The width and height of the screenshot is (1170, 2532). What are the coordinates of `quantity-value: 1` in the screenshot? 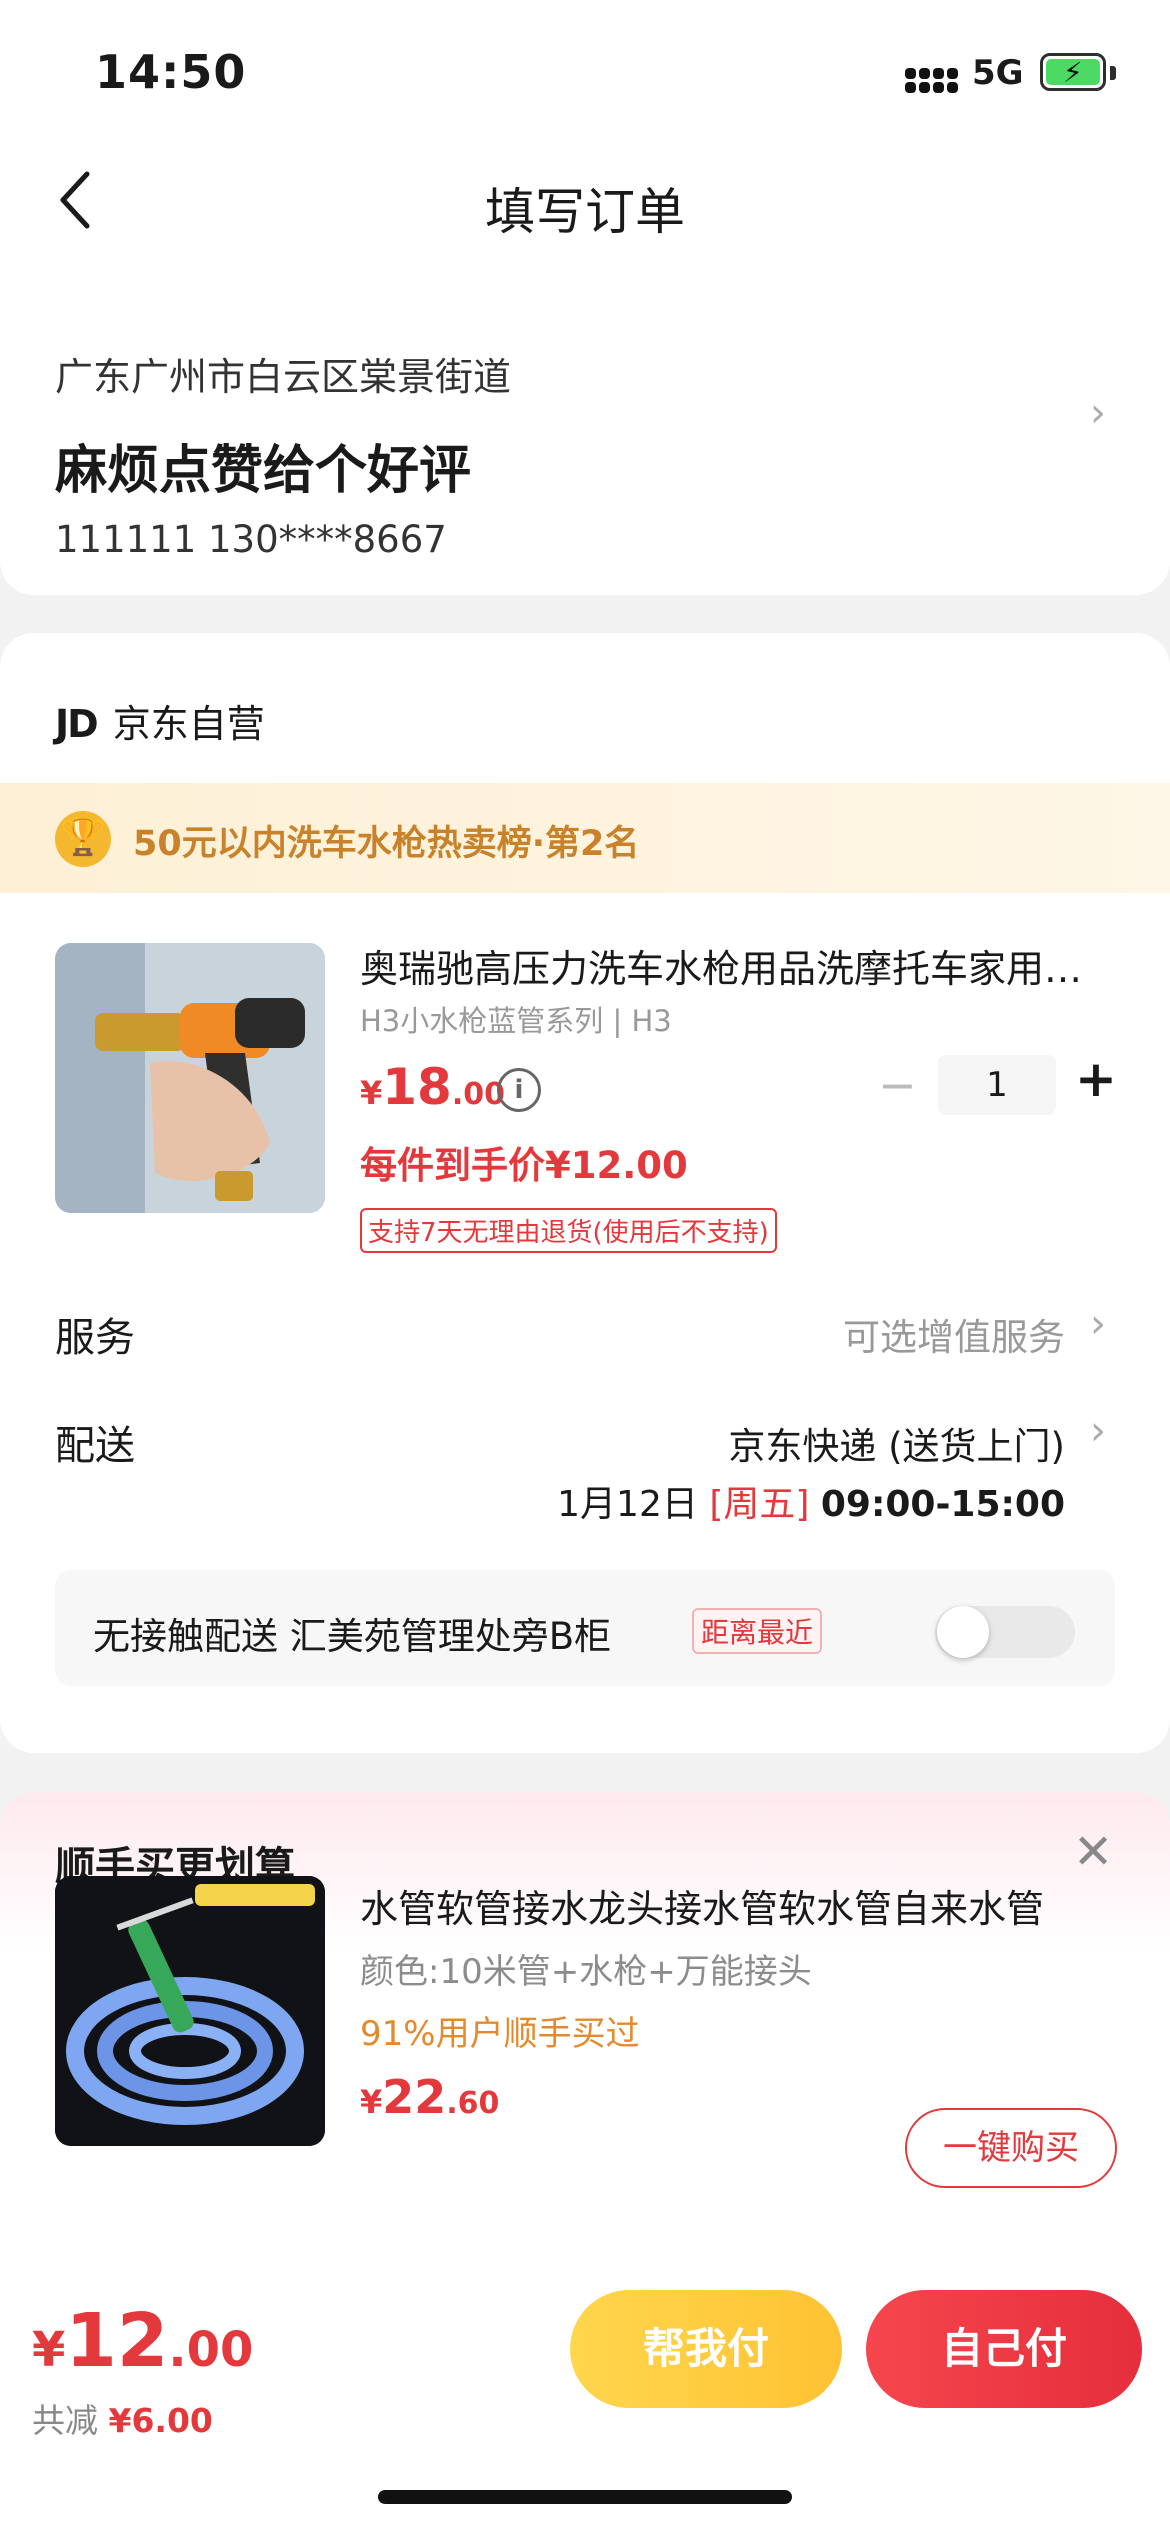 It's located at (997, 1085).